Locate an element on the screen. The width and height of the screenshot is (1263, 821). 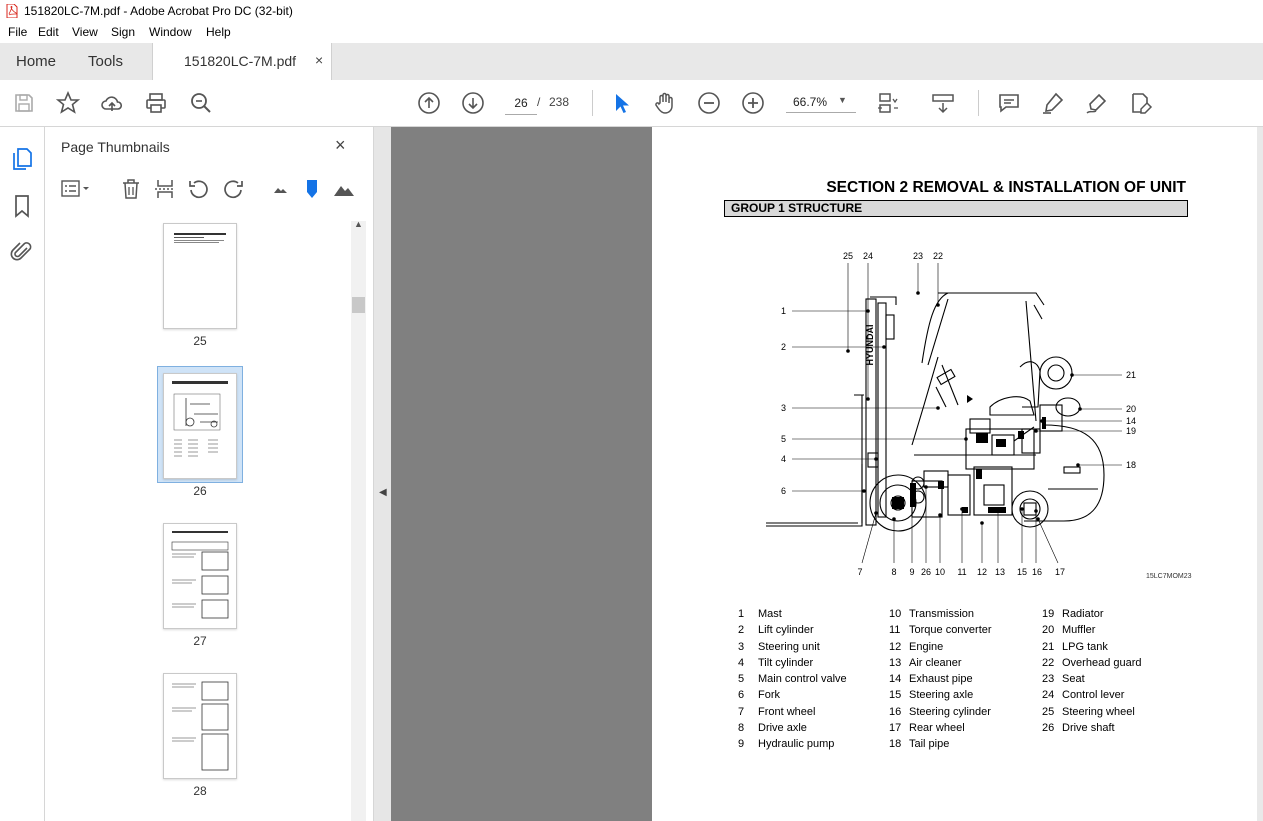
callout-label: 3 is located at coordinates (783, 408).